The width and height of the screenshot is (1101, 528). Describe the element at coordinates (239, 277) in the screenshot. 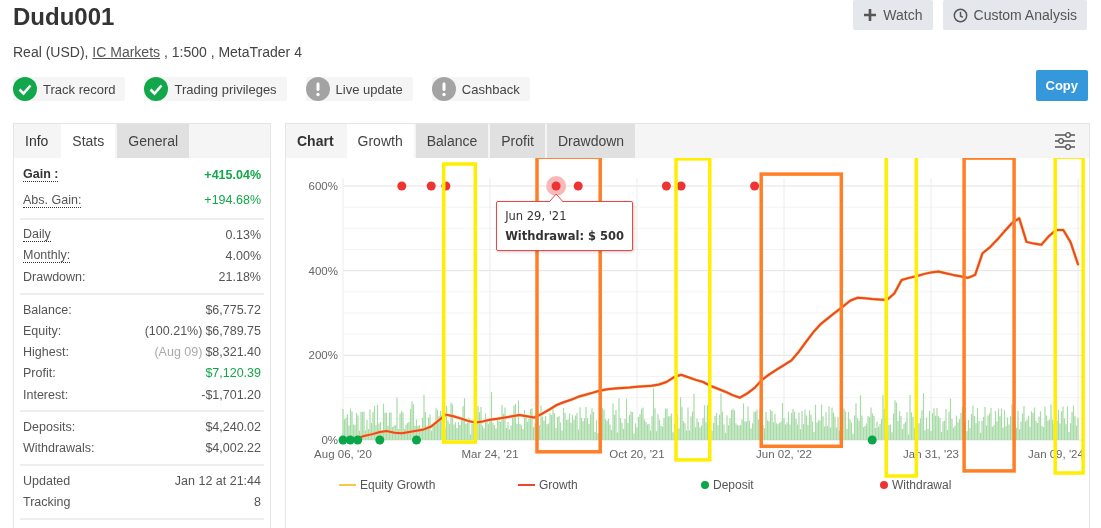

I see `stat-value: 21.18%` at that location.